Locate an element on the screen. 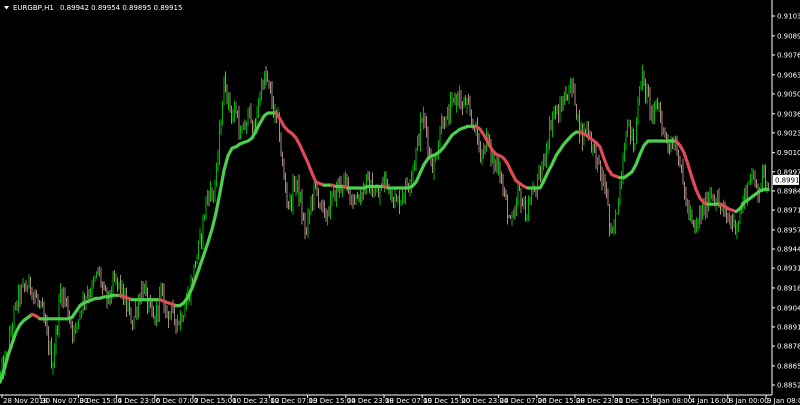 The height and width of the screenshot is (405, 800). price-tick-label: 0.89180 is located at coordinates (788, 288).